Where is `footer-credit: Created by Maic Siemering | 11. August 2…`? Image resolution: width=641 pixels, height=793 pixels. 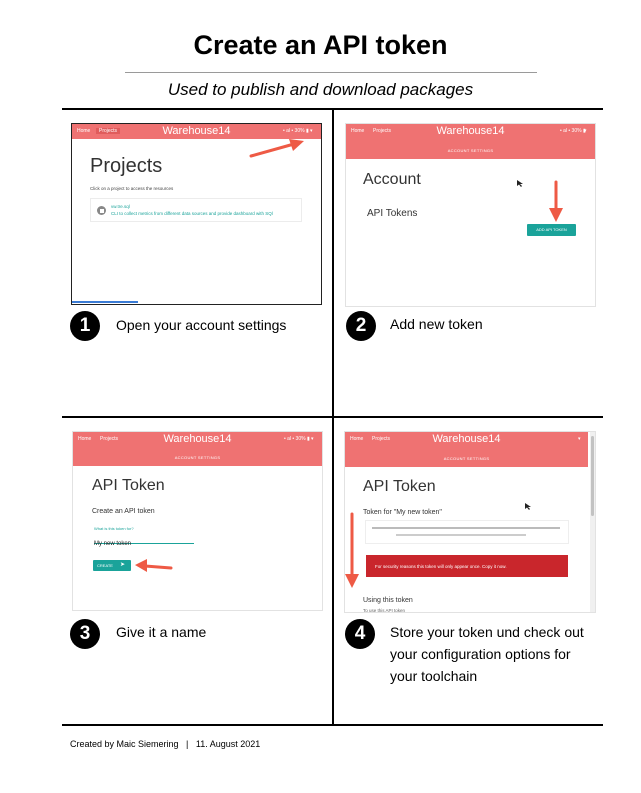 footer-credit: Created by Maic Siemering | 11. August 2… is located at coordinates (165, 744).